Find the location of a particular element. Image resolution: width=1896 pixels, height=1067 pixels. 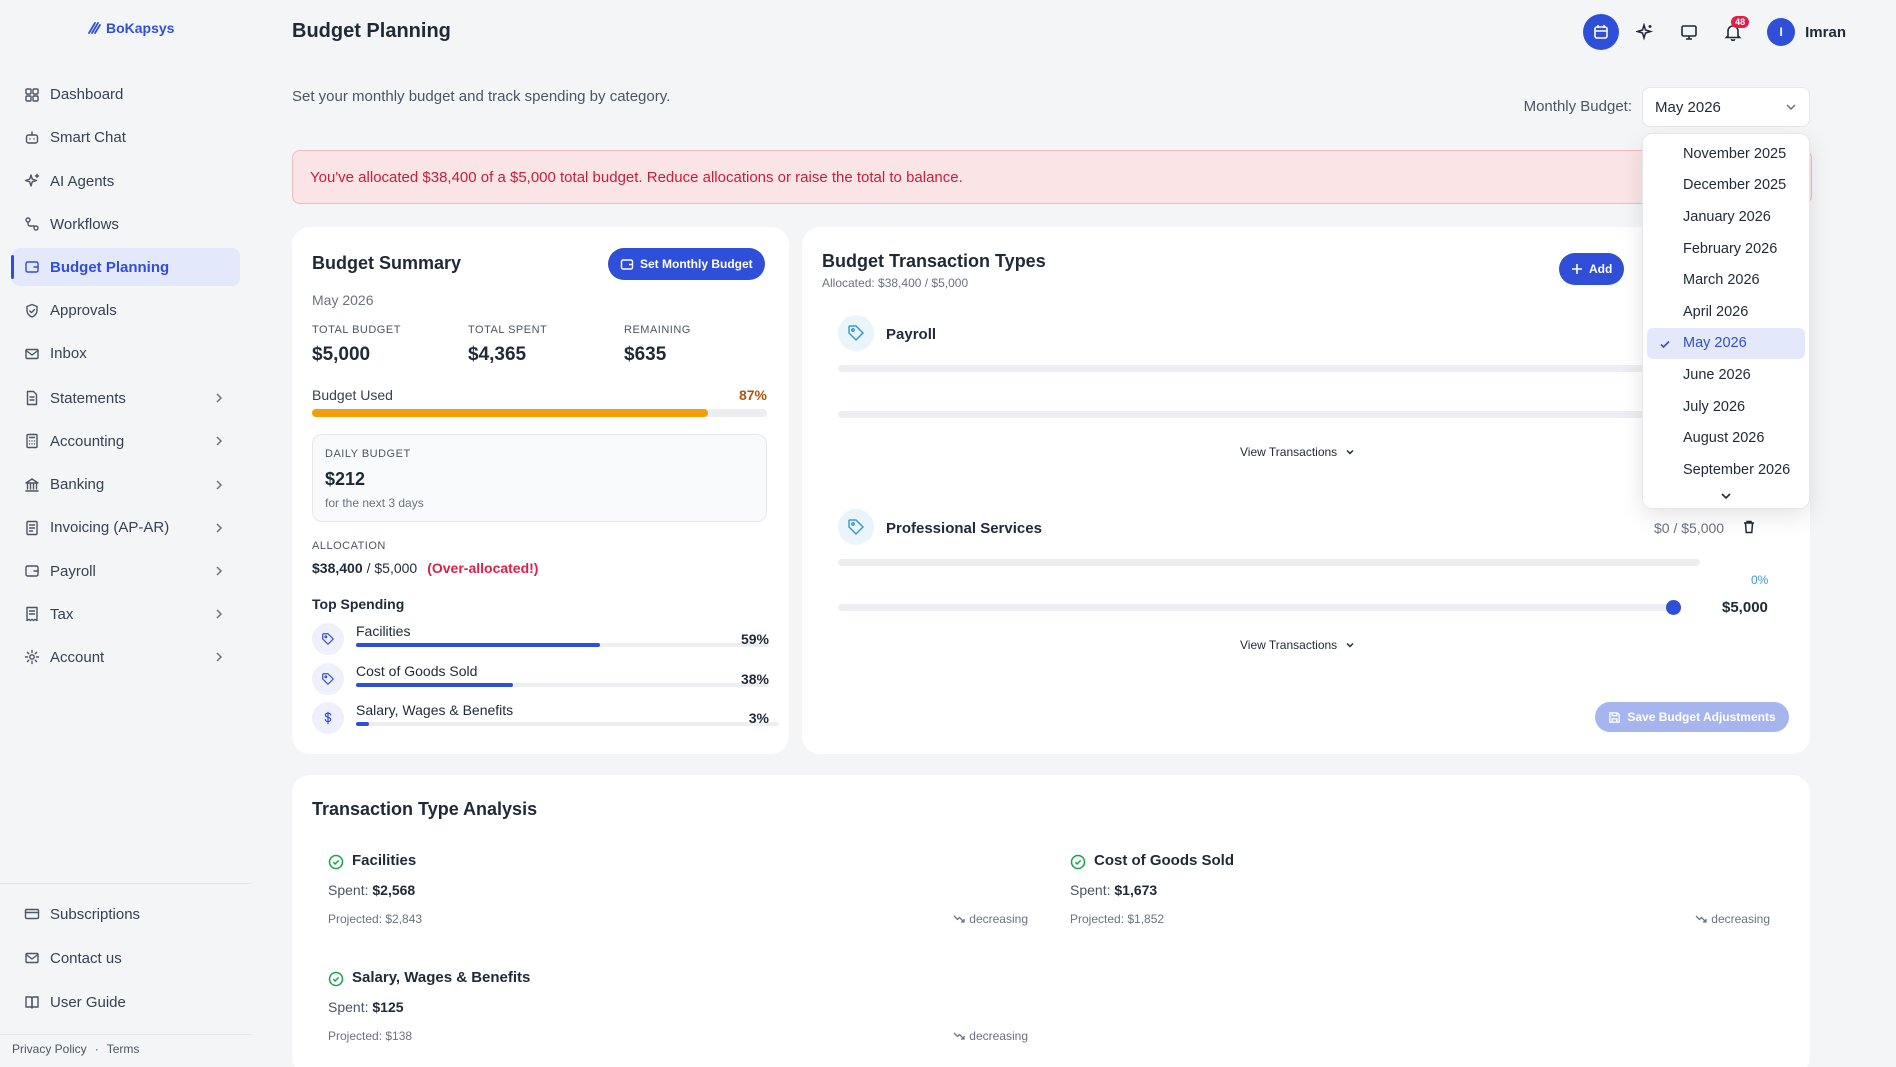

month-option-june-2026: June 2026 is located at coordinates (1726, 375).